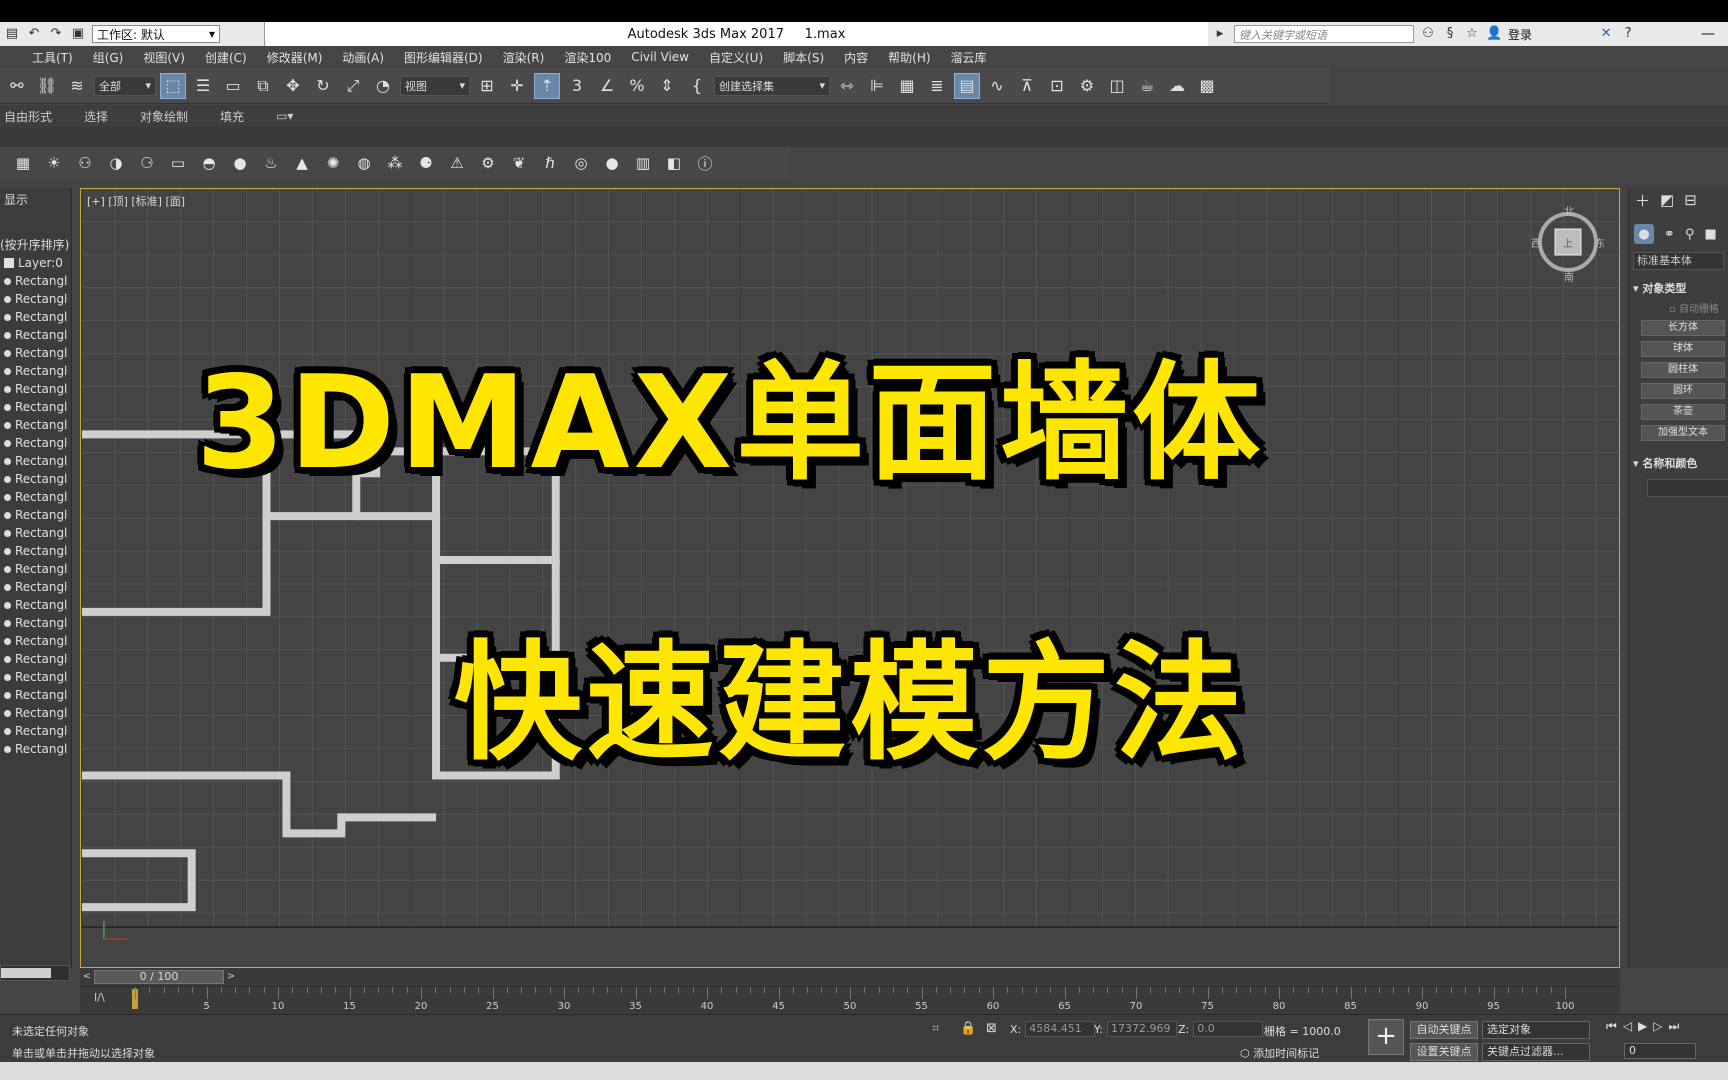  What do you see at coordinates (85, 163) in the screenshot?
I see `camera-icon: ⚇` at bounding box center [85, 163].